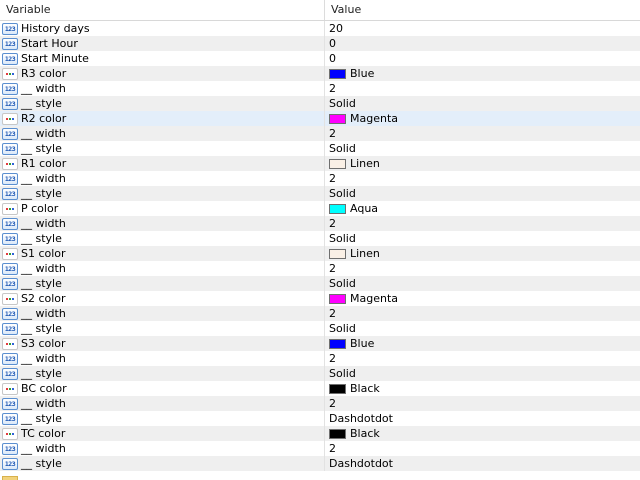 The image size is (640, 480). Describe the element at coordinates (482, 10) in the screenshot. I see `column-header-value: Value` at that location.